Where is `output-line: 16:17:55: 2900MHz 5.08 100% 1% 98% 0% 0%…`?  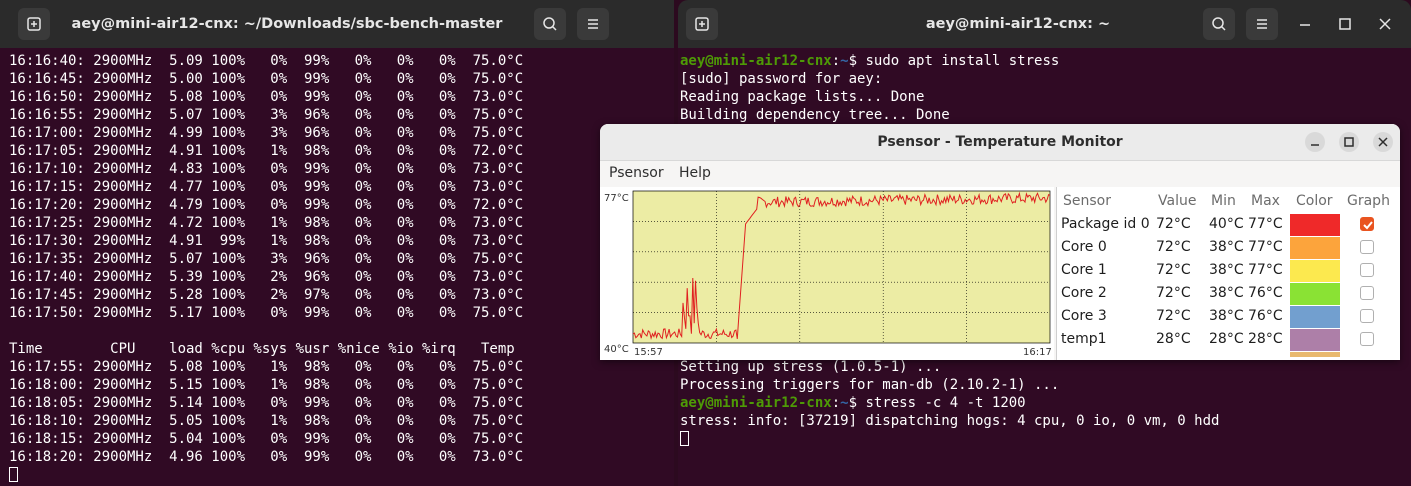
output-line: 16:17:55: 2900MHz 5.08 100% 1% 98% 0% 0%… is located at coordinates (266, 367).